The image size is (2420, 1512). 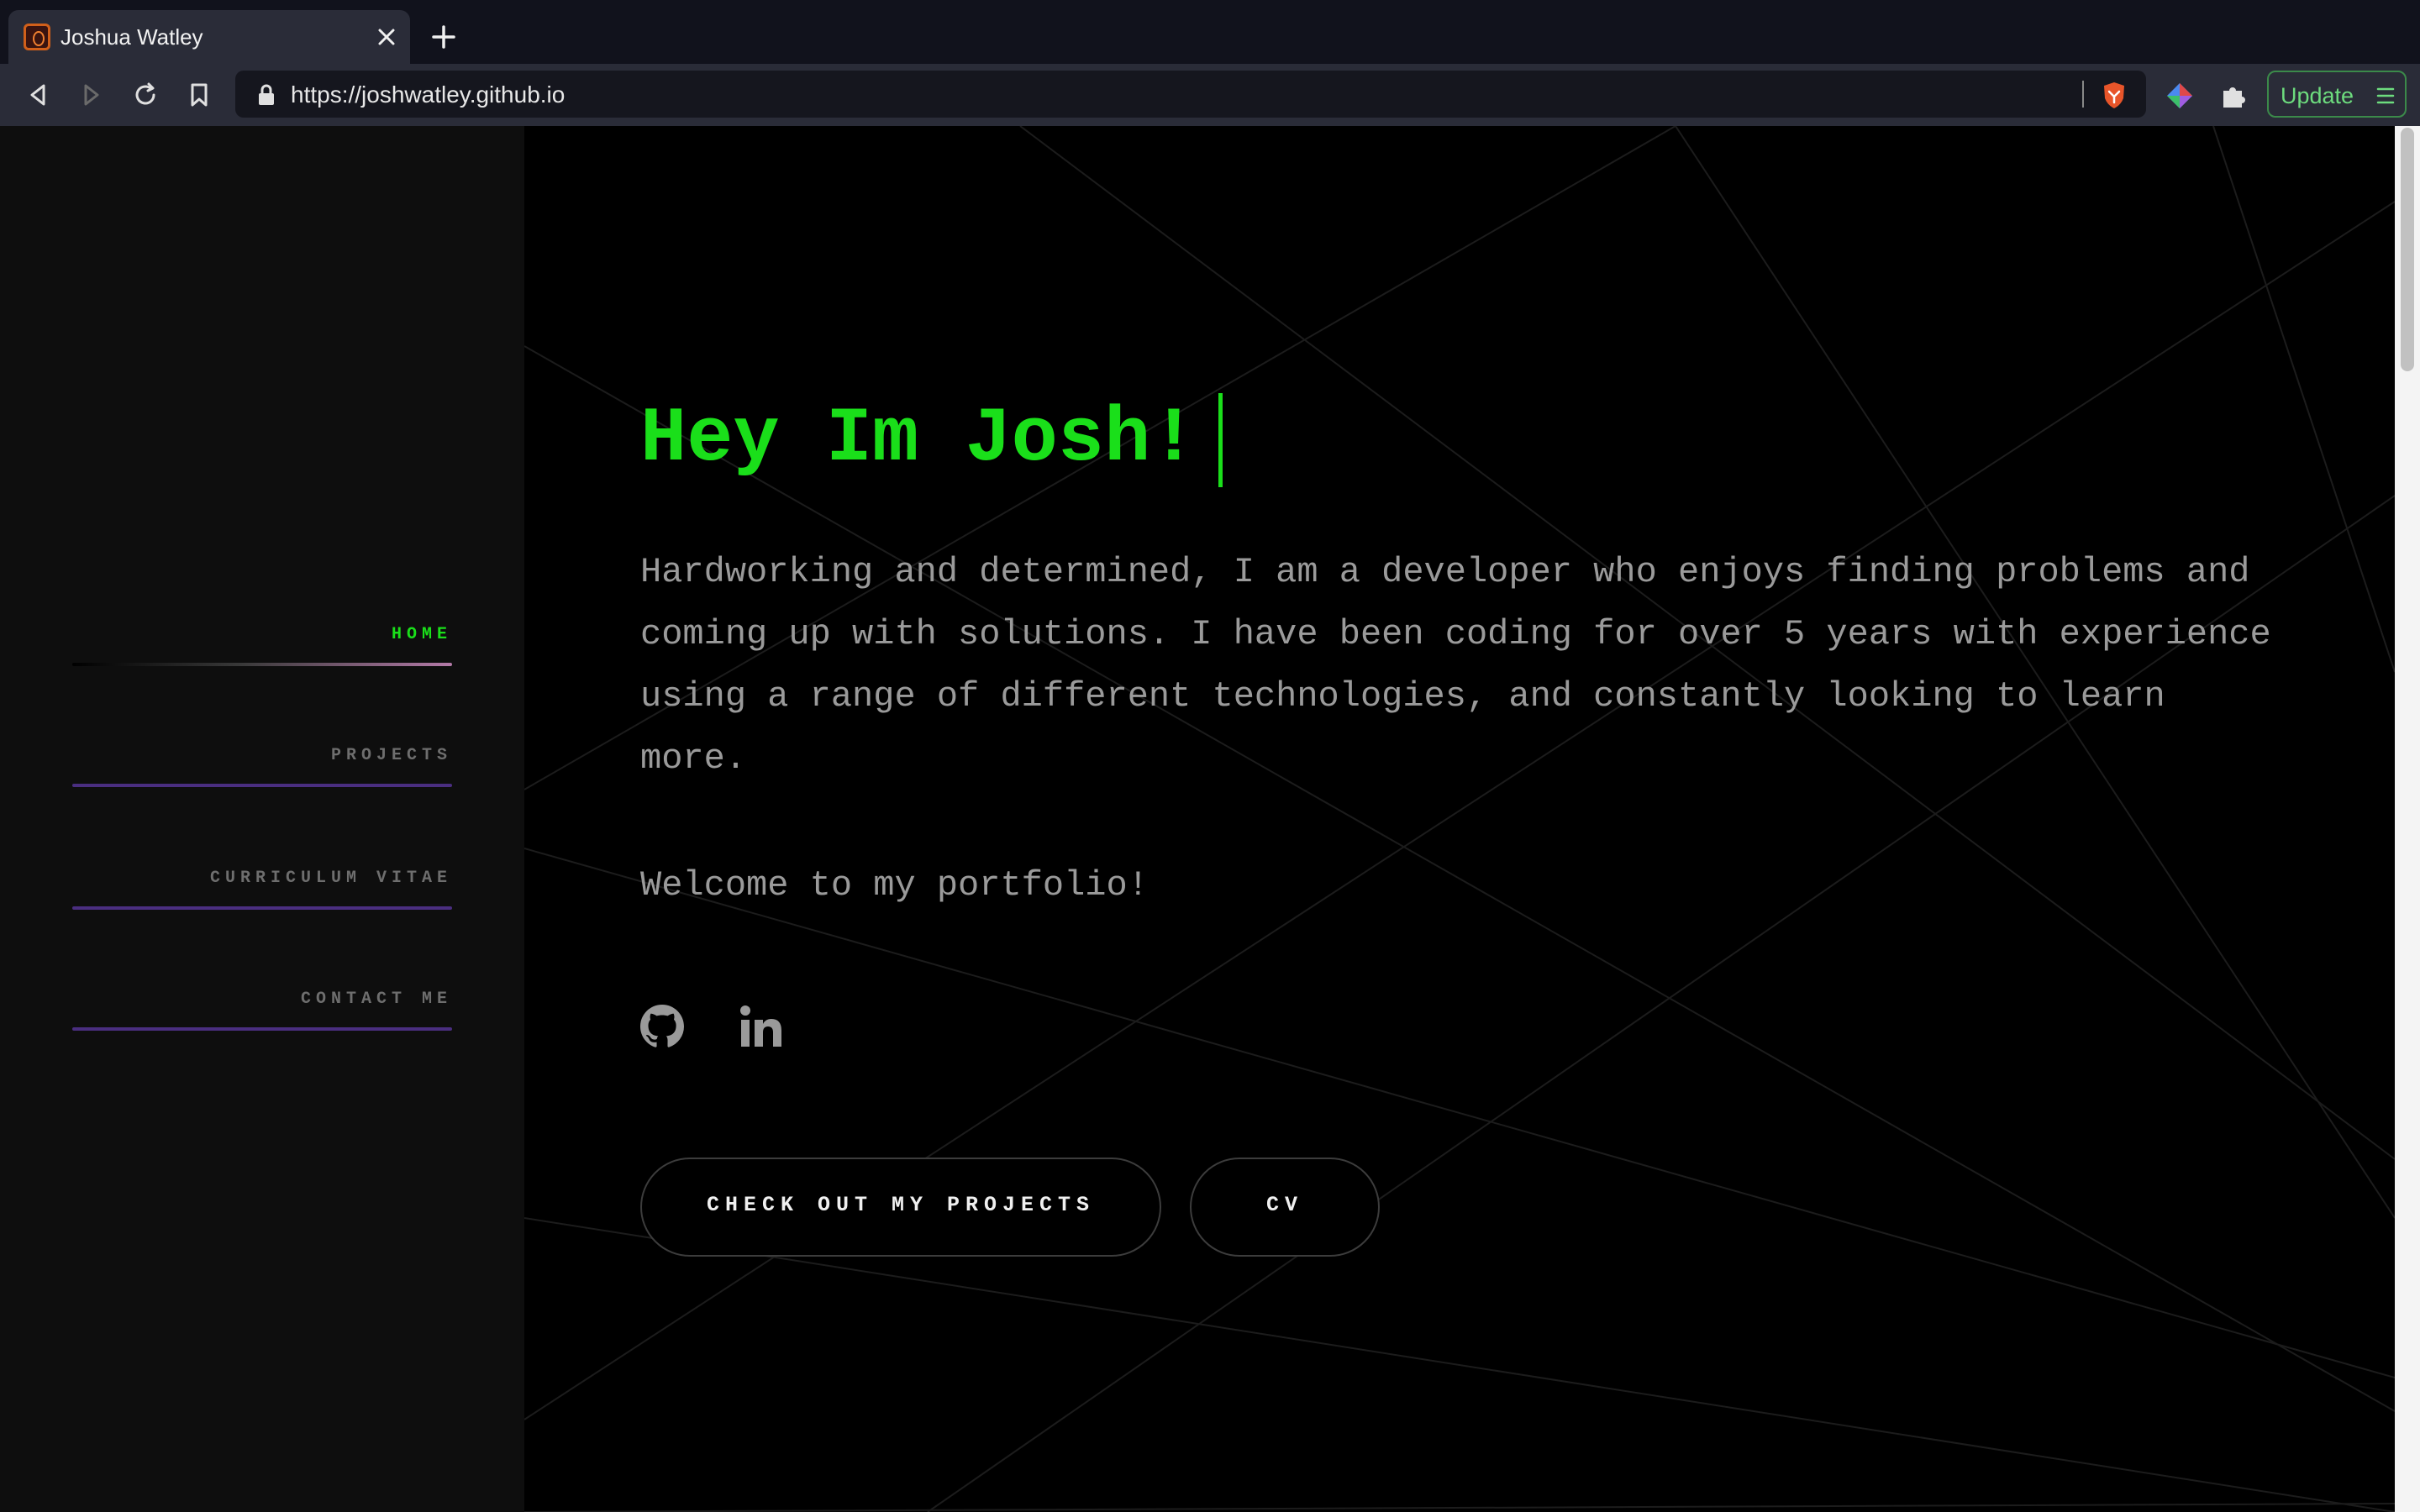 I want to click on hero-title: Hey Im Josh!, so click(x=918, y=439).